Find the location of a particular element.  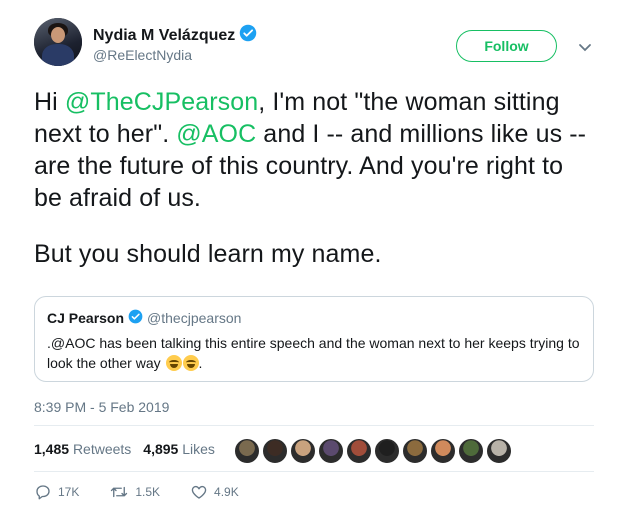

author-name: Nydia M Velázquez is located at coordinates (164, 35).